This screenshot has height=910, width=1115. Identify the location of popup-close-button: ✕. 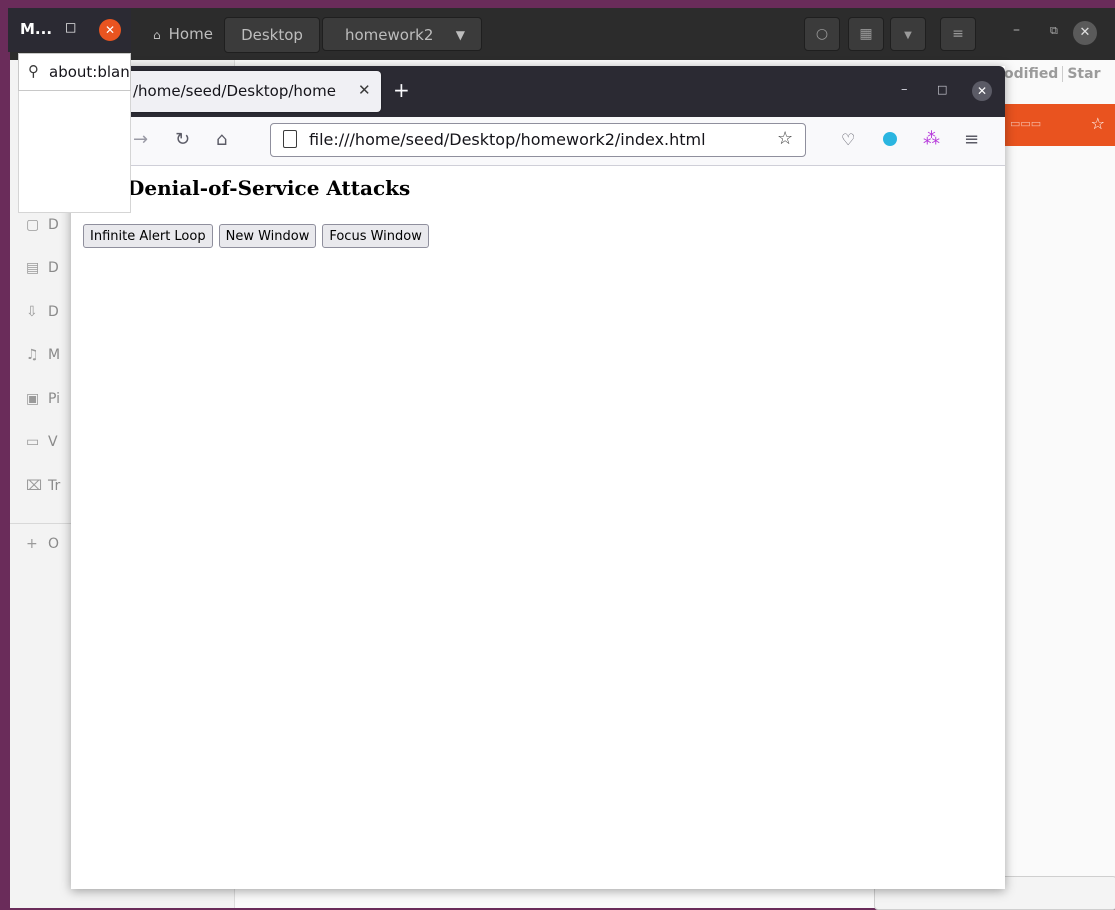
(110, 30).